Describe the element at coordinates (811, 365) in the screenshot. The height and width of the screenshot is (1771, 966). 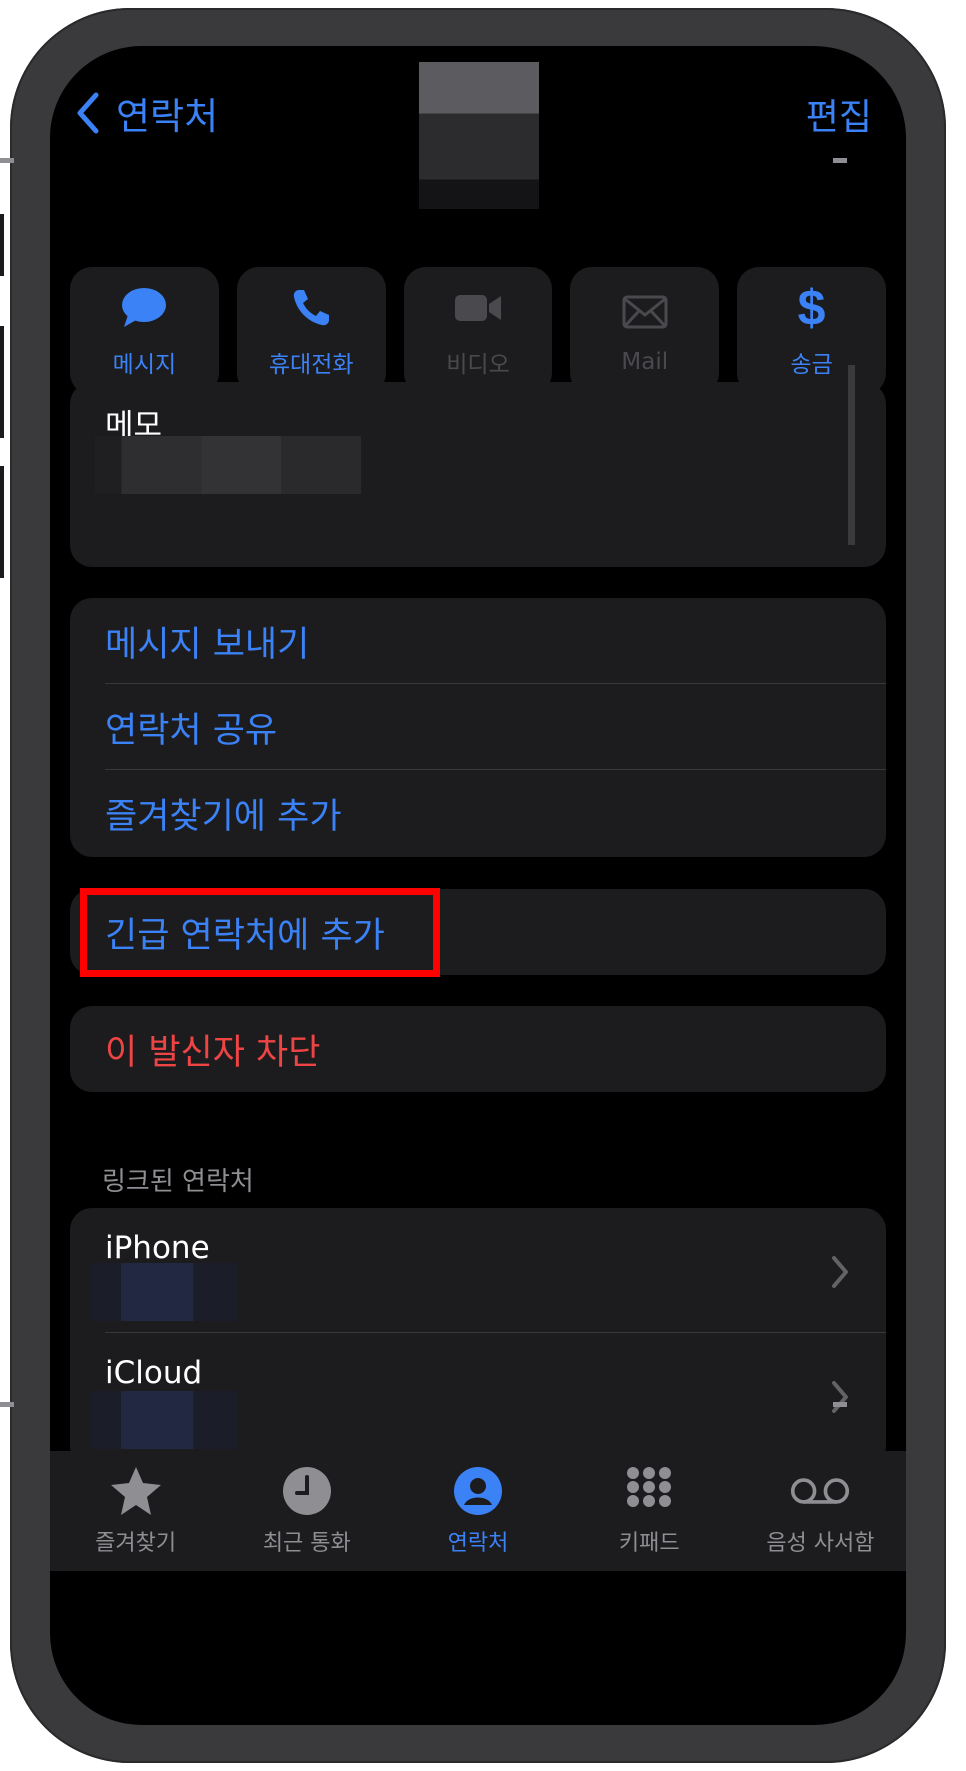
I see `pay-action-label: 송금` at that location.